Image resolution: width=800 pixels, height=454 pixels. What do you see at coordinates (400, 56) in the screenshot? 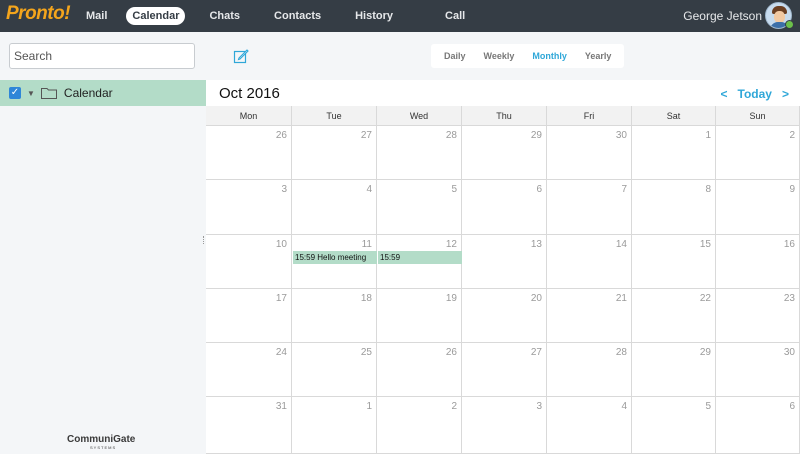
I see `toolbar: DailyWeeklyMonthlyYearly` at bounding box center [400, 56].